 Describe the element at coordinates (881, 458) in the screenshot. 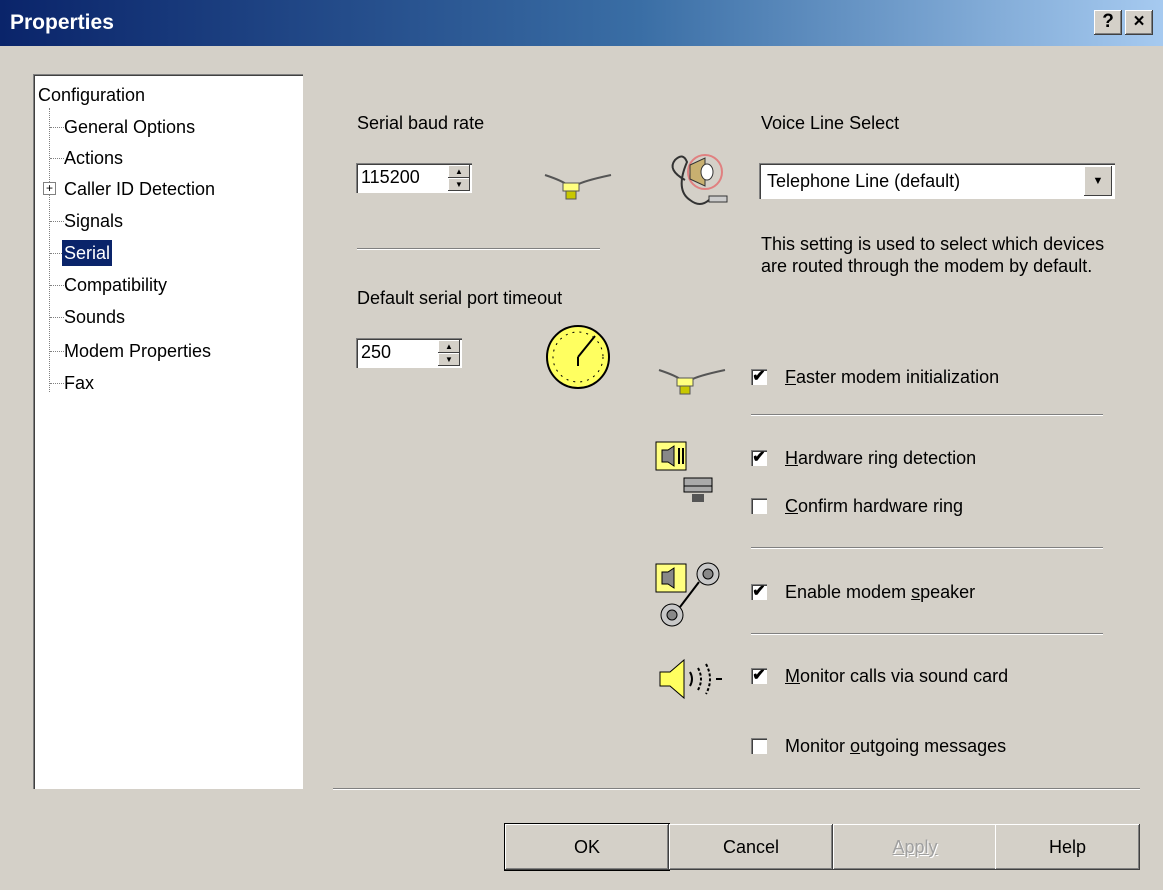

I see `hardware-ring-label: Hardware ring detection` at that location.